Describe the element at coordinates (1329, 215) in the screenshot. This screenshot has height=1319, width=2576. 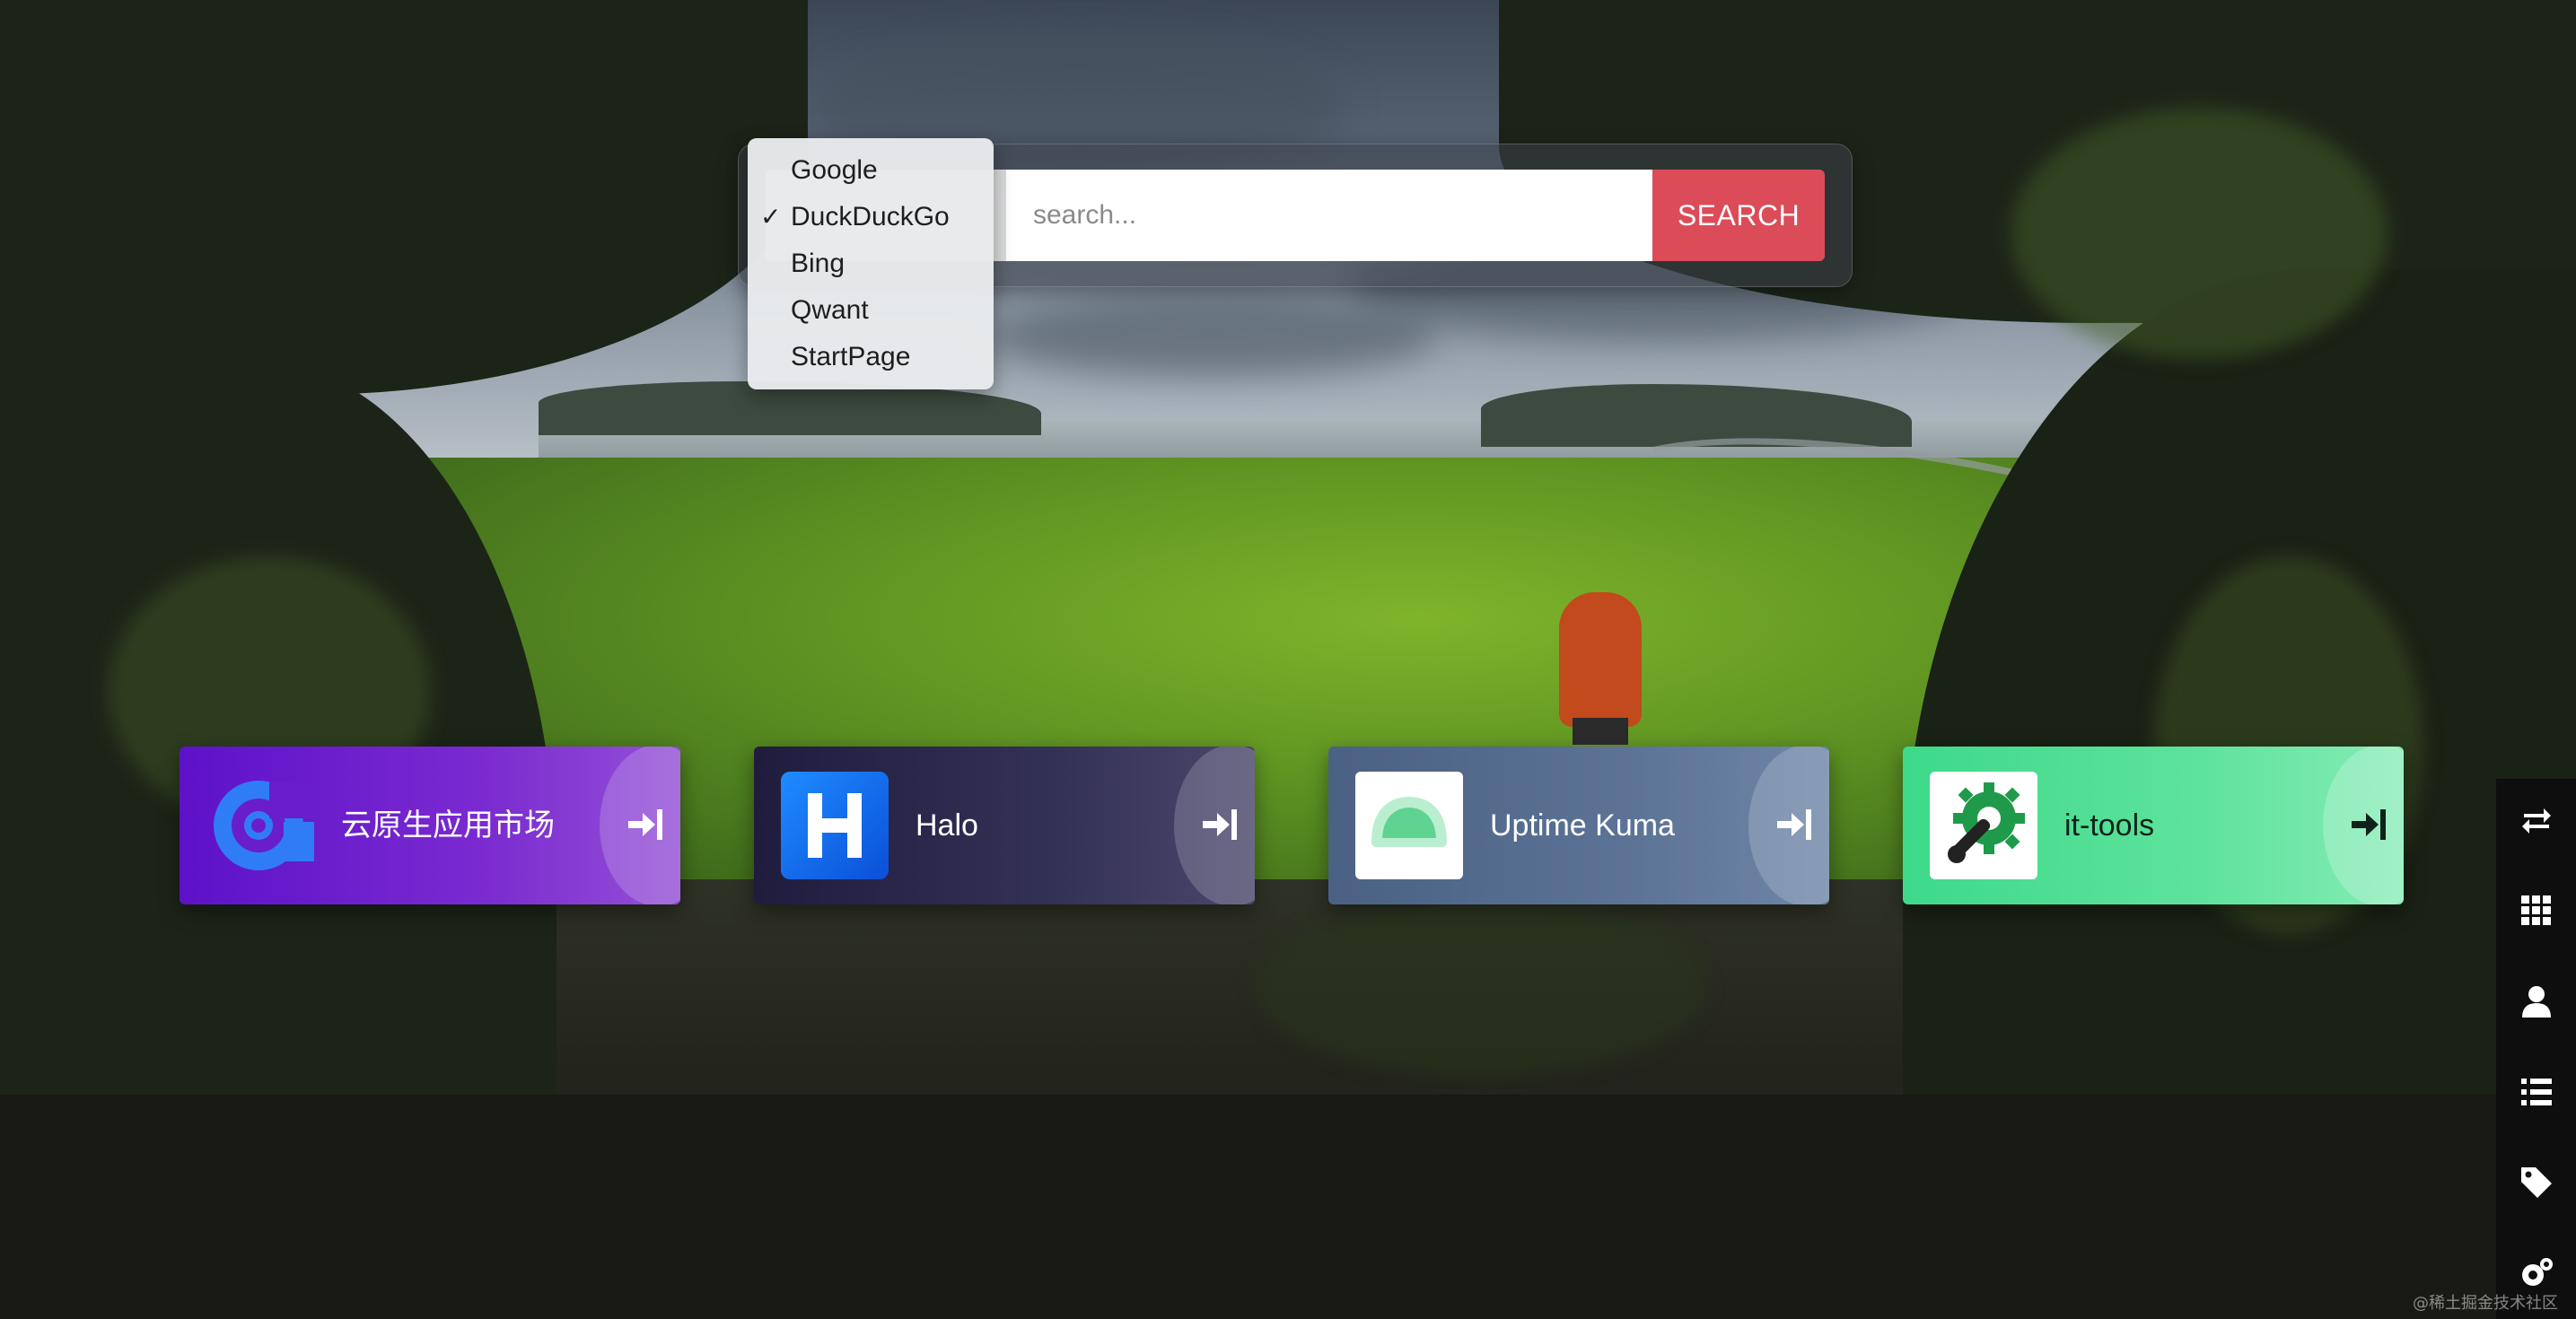
I see `search-input` at that location.